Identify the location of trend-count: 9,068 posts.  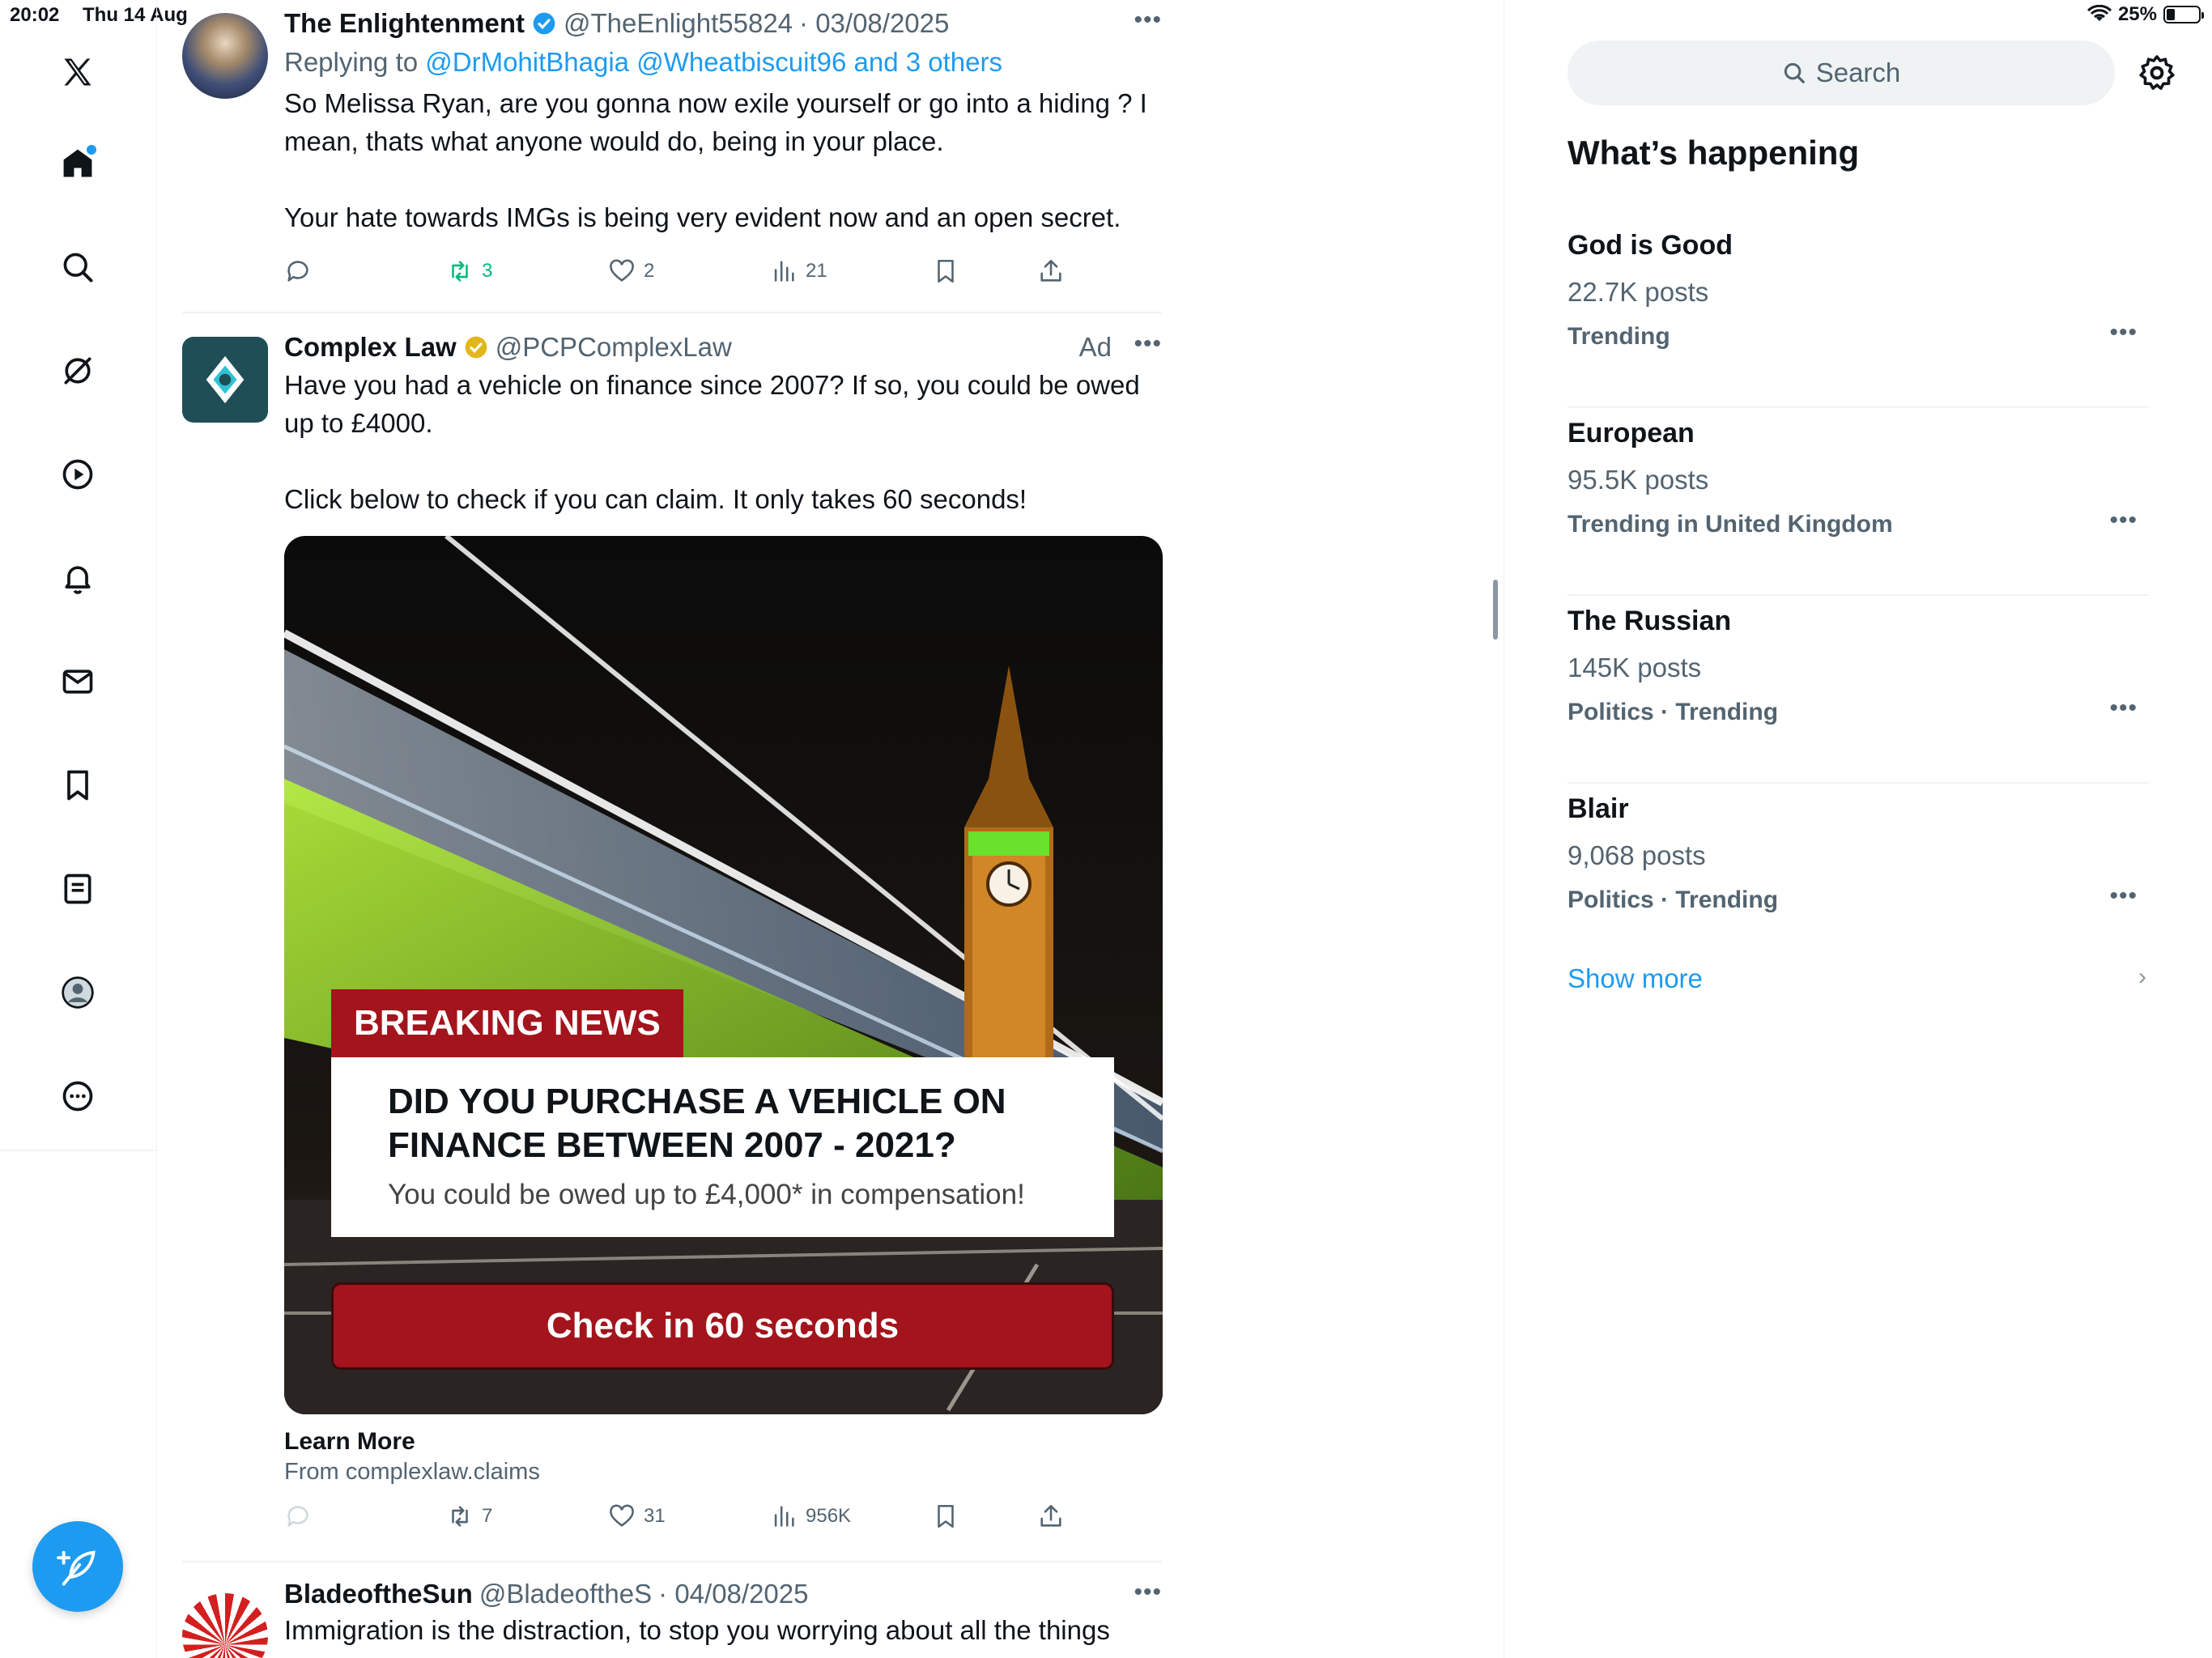
(1637, 855).